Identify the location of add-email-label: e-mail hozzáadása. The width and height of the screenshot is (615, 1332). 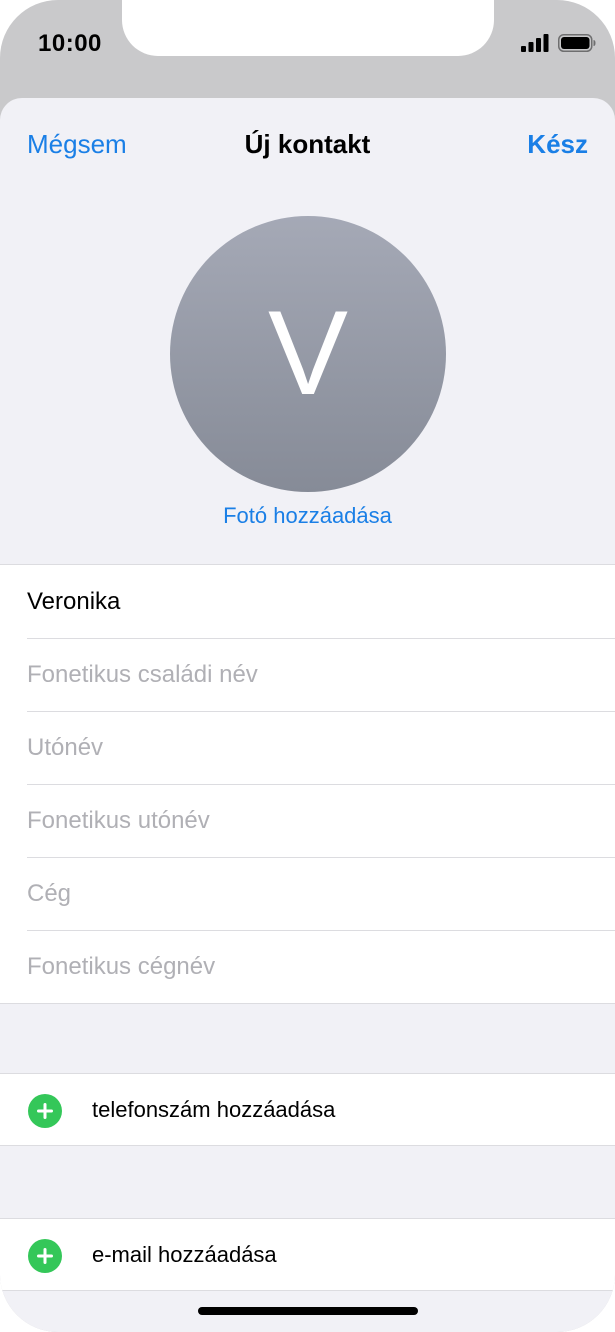
(184, 1254).